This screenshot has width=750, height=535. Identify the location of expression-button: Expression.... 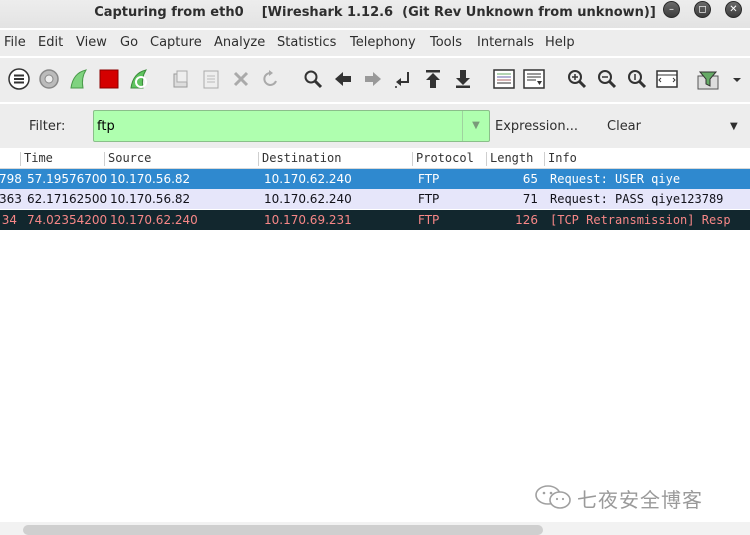
(536, 126).